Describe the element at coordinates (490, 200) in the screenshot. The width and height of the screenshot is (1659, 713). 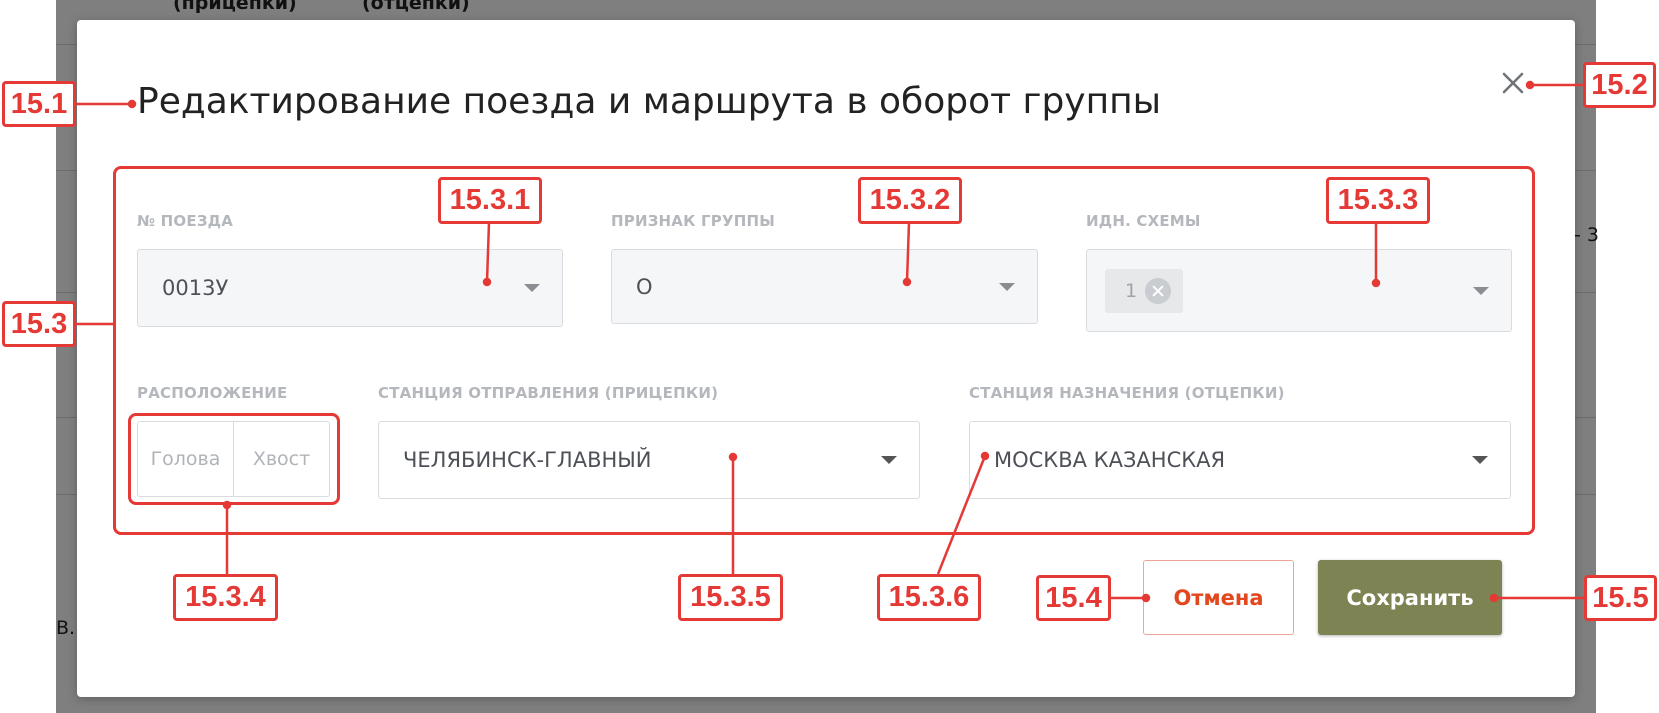
I see `annotation-label: 15.3.1` at that location.